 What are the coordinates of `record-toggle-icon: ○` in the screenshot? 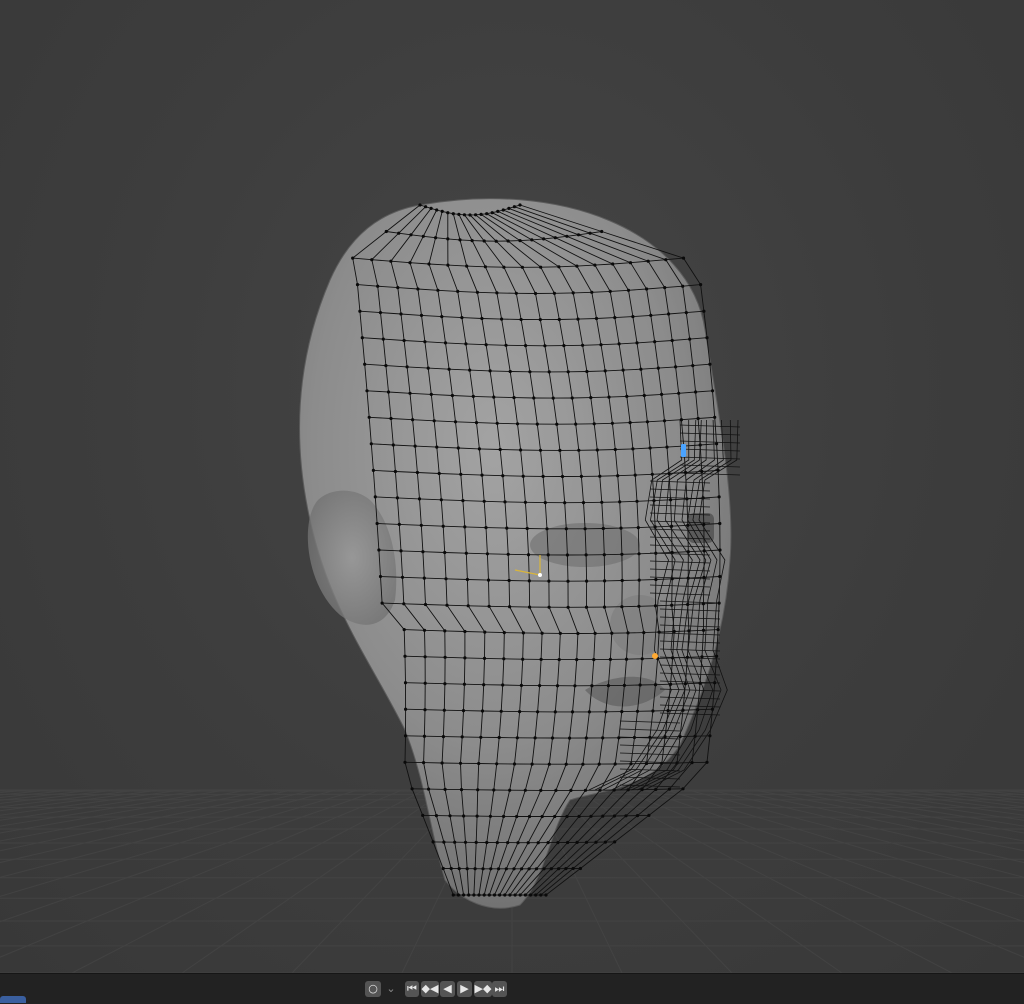 It's located at (373, 989).